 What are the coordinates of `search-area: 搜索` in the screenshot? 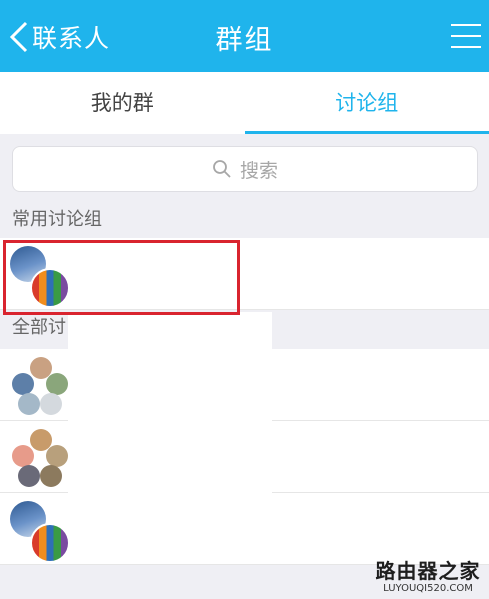 It's located at (244, 168).